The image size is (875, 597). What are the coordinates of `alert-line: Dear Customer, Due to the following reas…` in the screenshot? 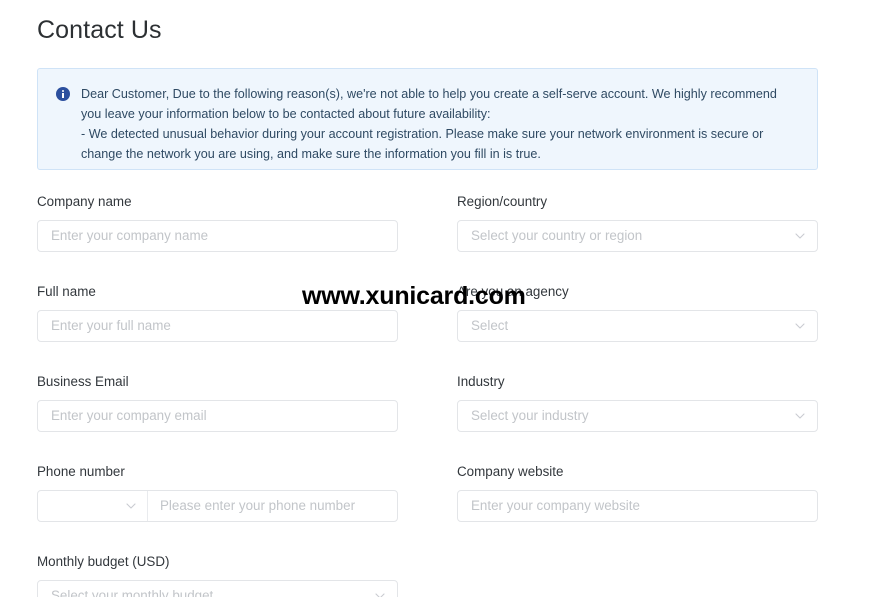 It's located at (429, 94).